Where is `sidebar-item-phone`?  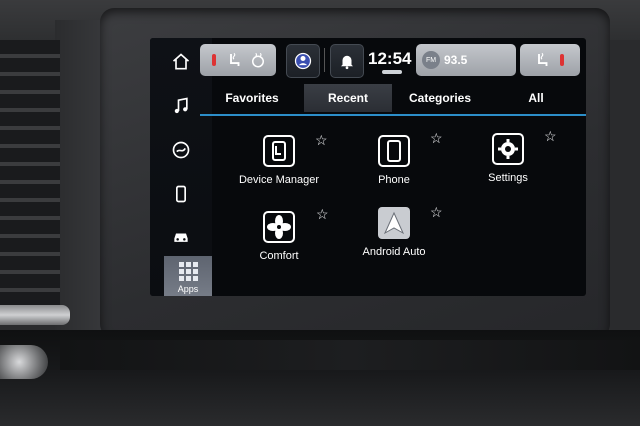
sidebar-item-phone is located at coordinates (181, 194).